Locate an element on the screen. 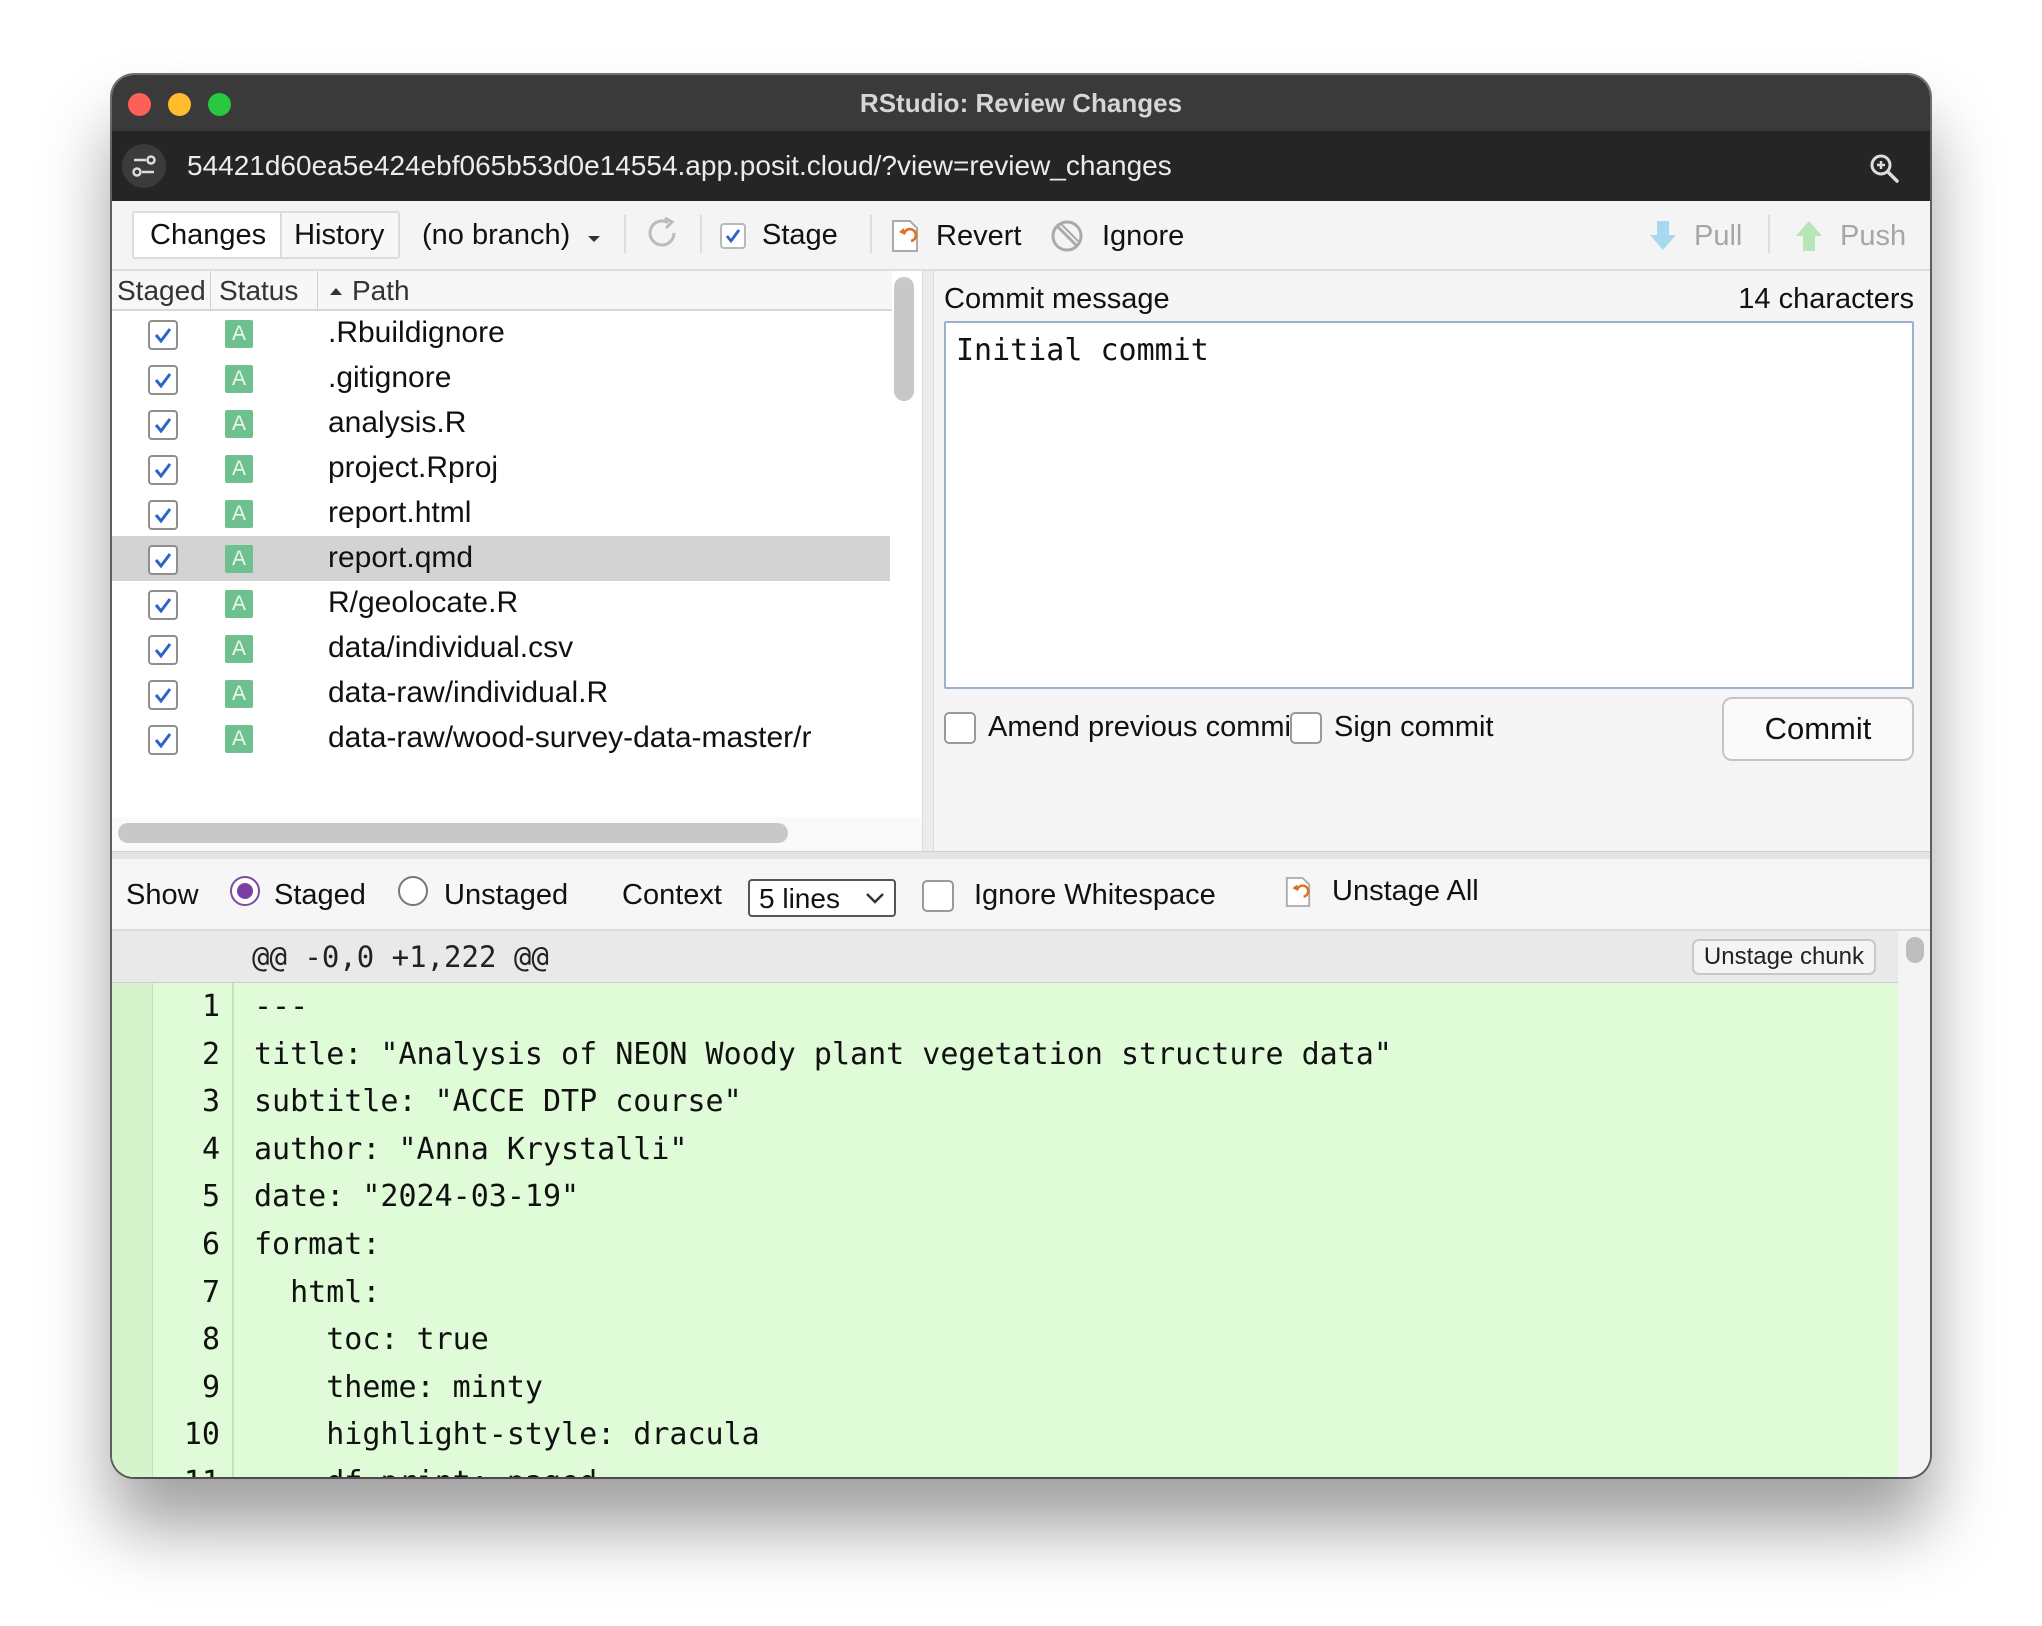  sign-commit-checkbox: Sign commit is located at coordinates (1392, 727).